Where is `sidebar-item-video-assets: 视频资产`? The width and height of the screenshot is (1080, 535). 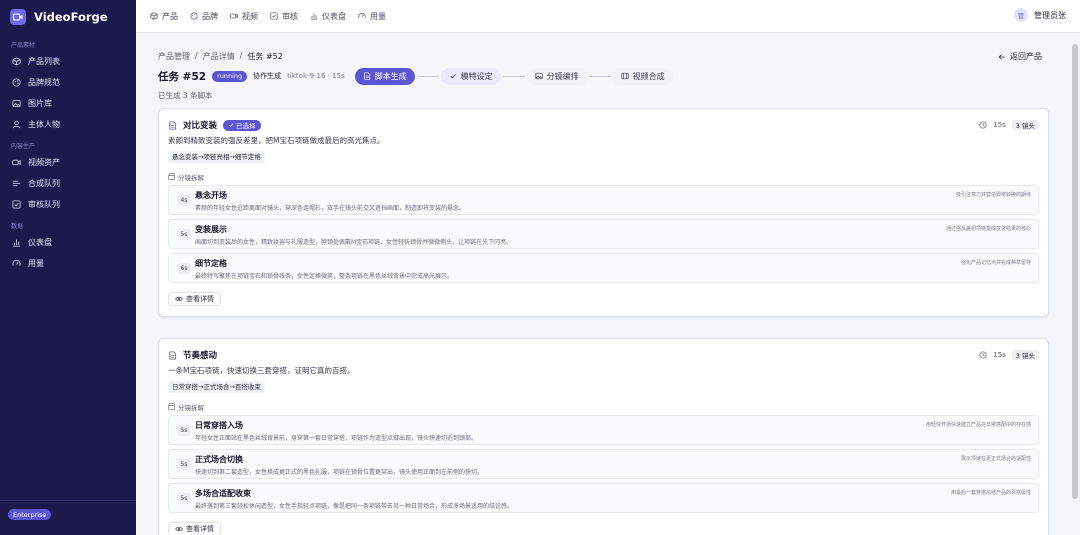 sidebar-item-video-assets: 视频资产 is located at coordinates (68, 162).